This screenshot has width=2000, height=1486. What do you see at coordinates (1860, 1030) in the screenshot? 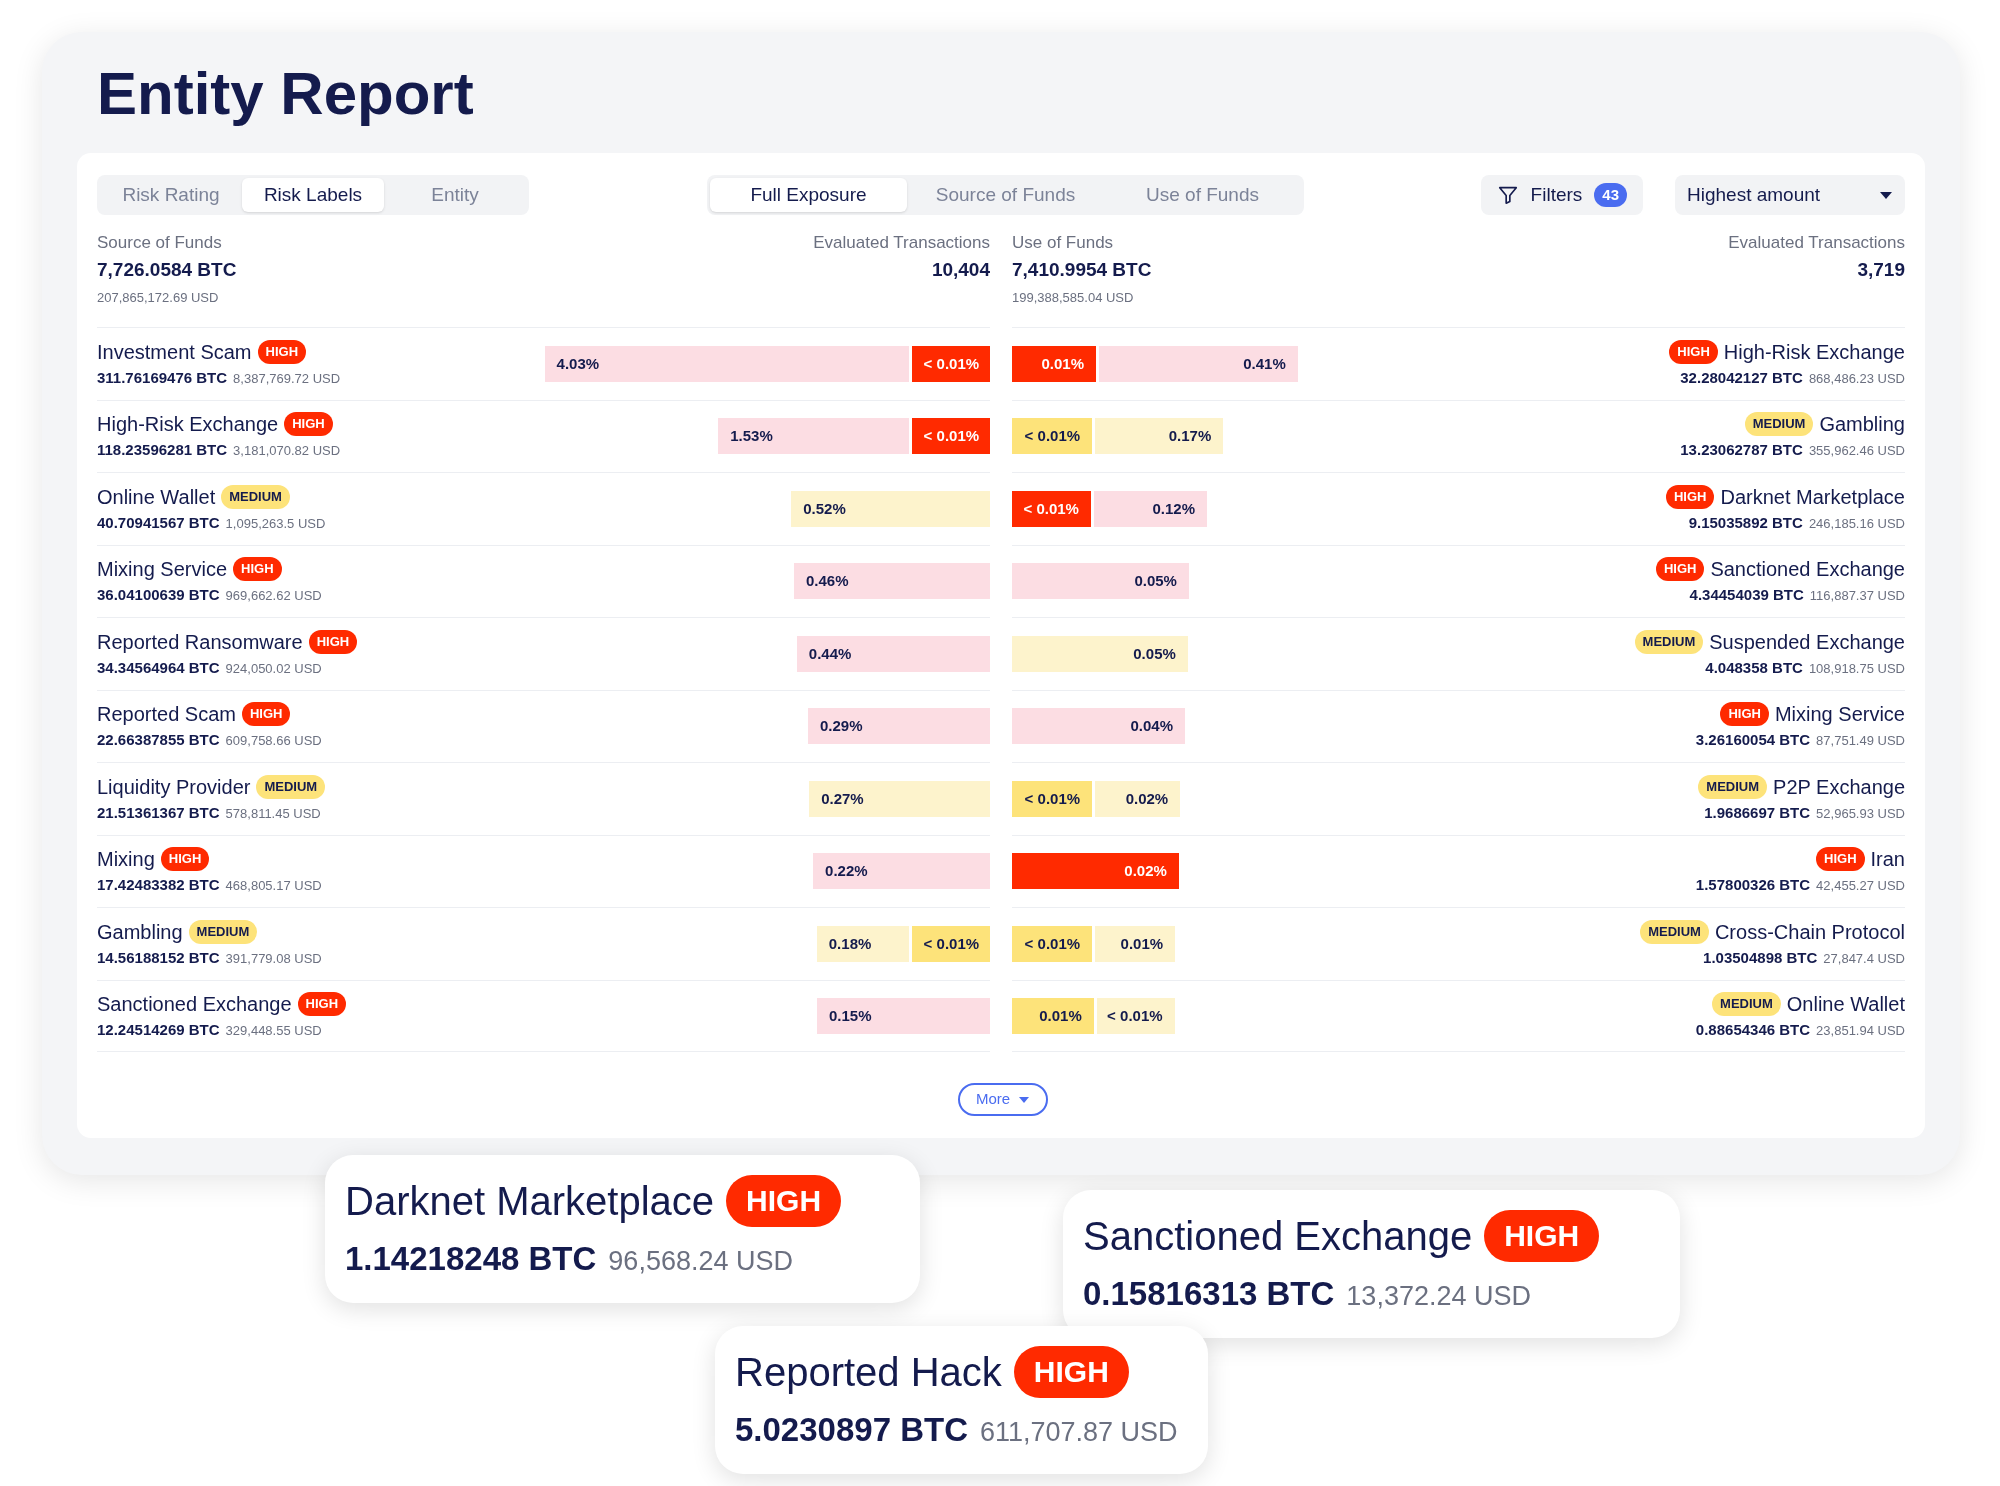
I see `usd-amount: 23,851.94 USD` at bounding box center [1860, 1030].